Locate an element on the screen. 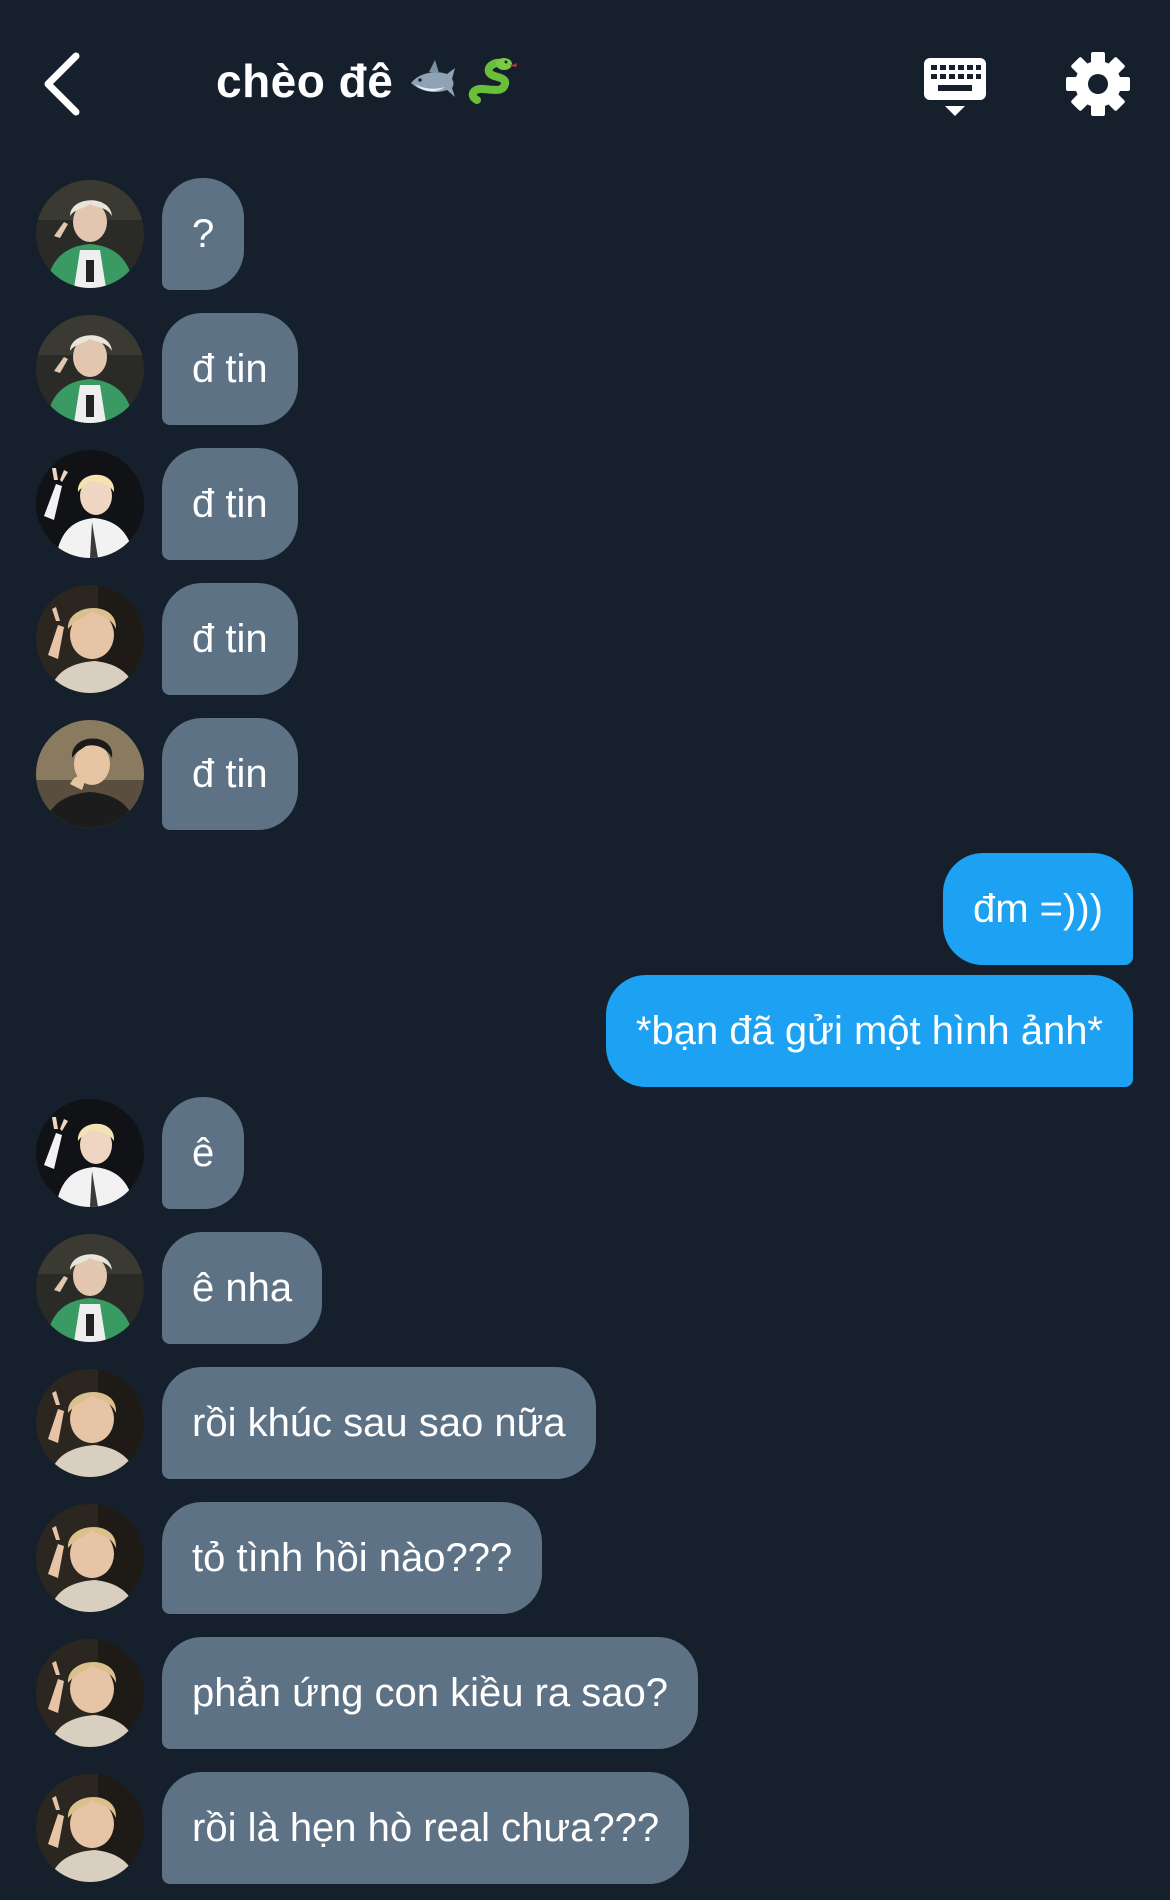 This screenshot has height=1900, width=1170. message-row: rồi là hẹn hò real chưa??? is located at coordinates (585, 1828).